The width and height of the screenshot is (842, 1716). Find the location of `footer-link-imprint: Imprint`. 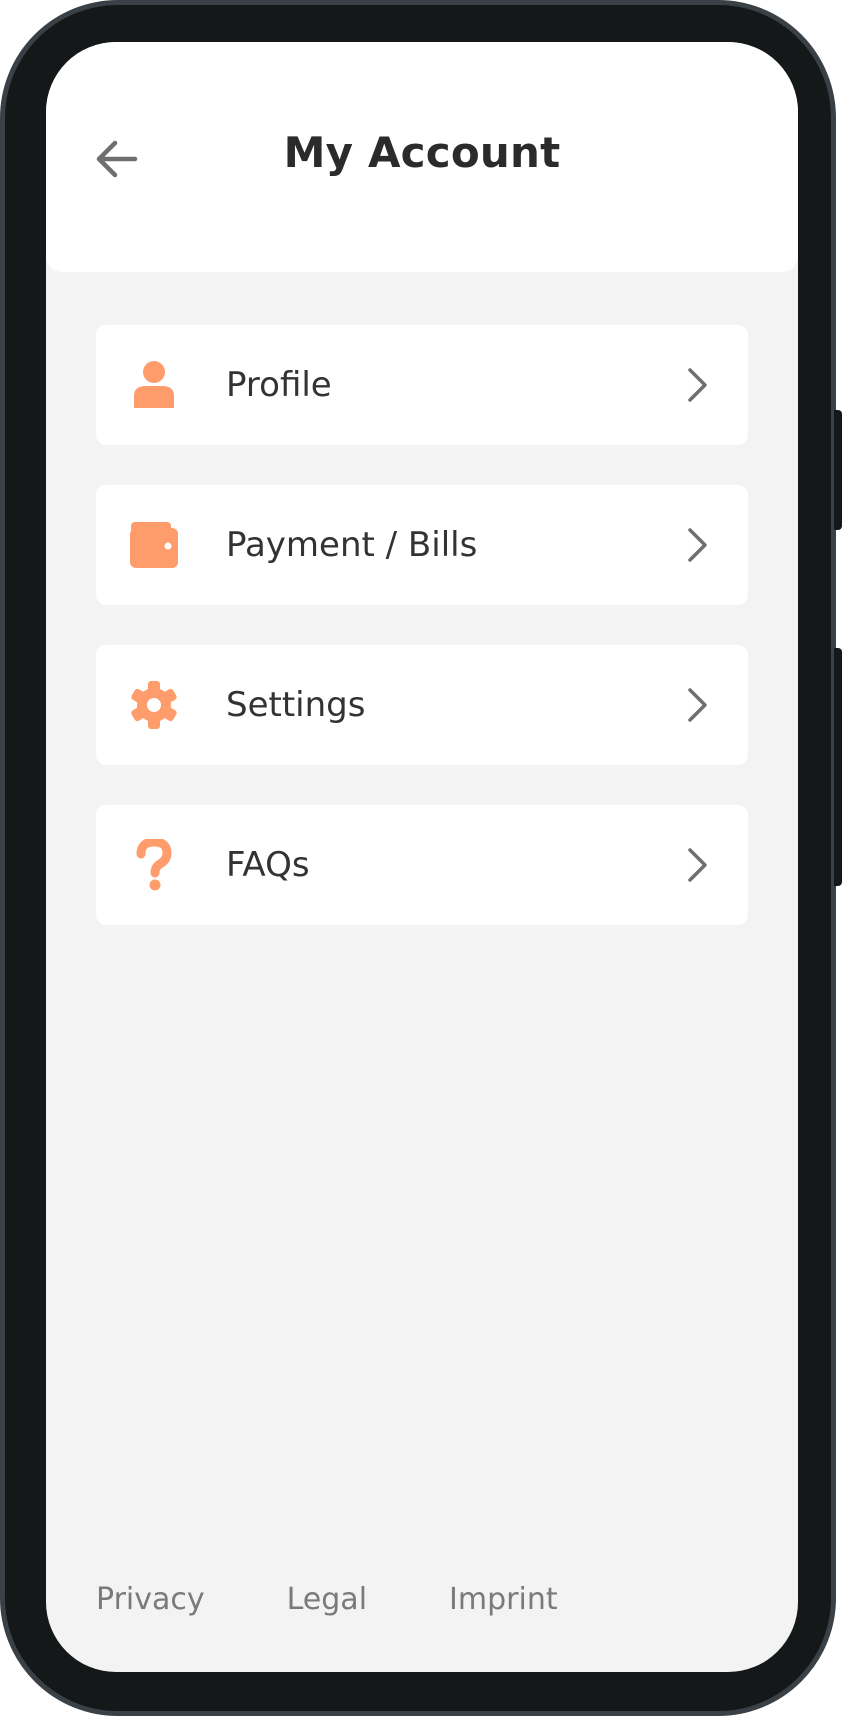

footer-link-imprint: Imprint is located at coordinates (503, 1599).